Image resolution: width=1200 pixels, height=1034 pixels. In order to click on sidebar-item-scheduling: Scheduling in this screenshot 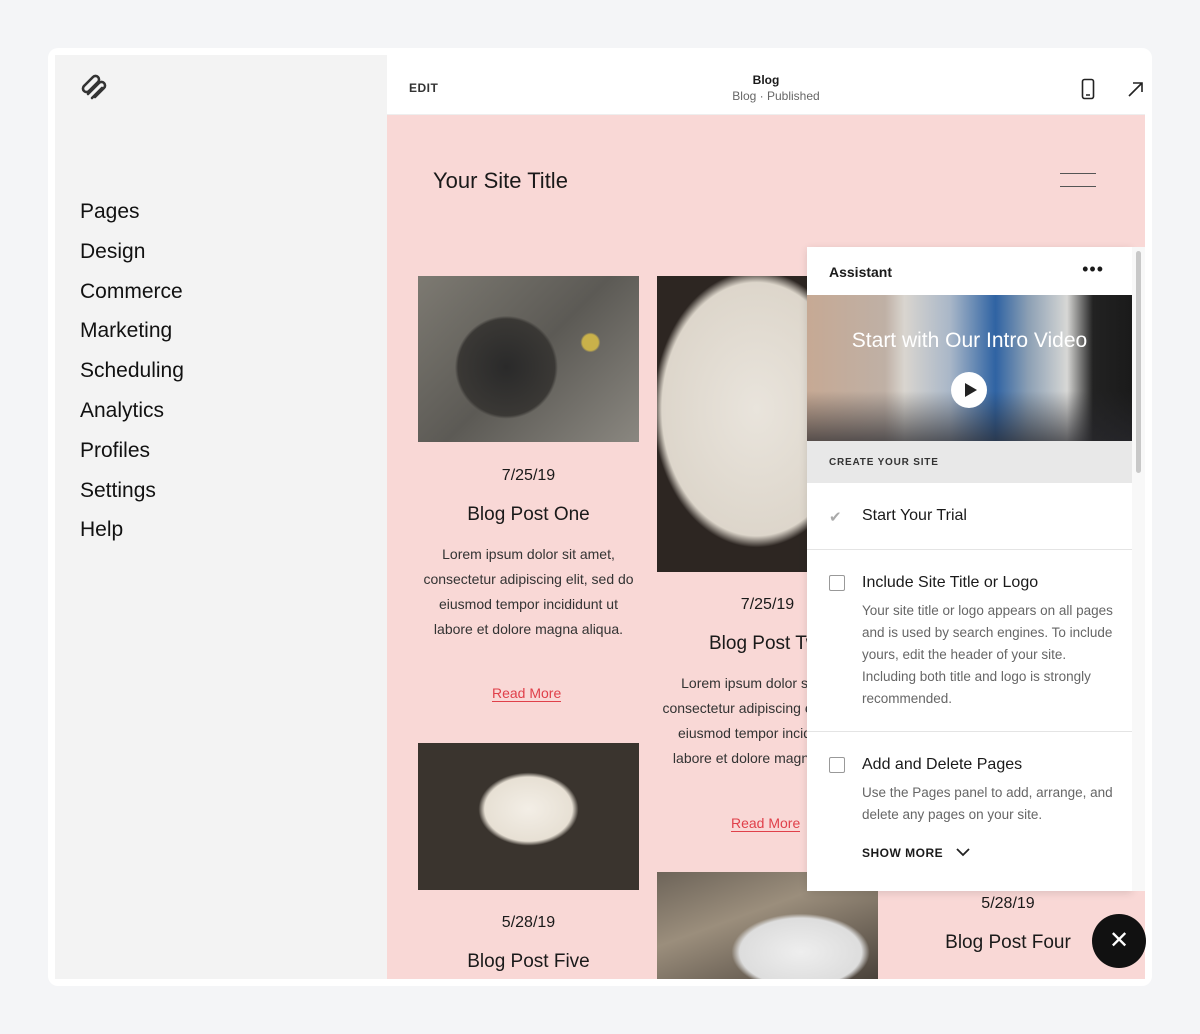, I will do `click(132, 379)`.